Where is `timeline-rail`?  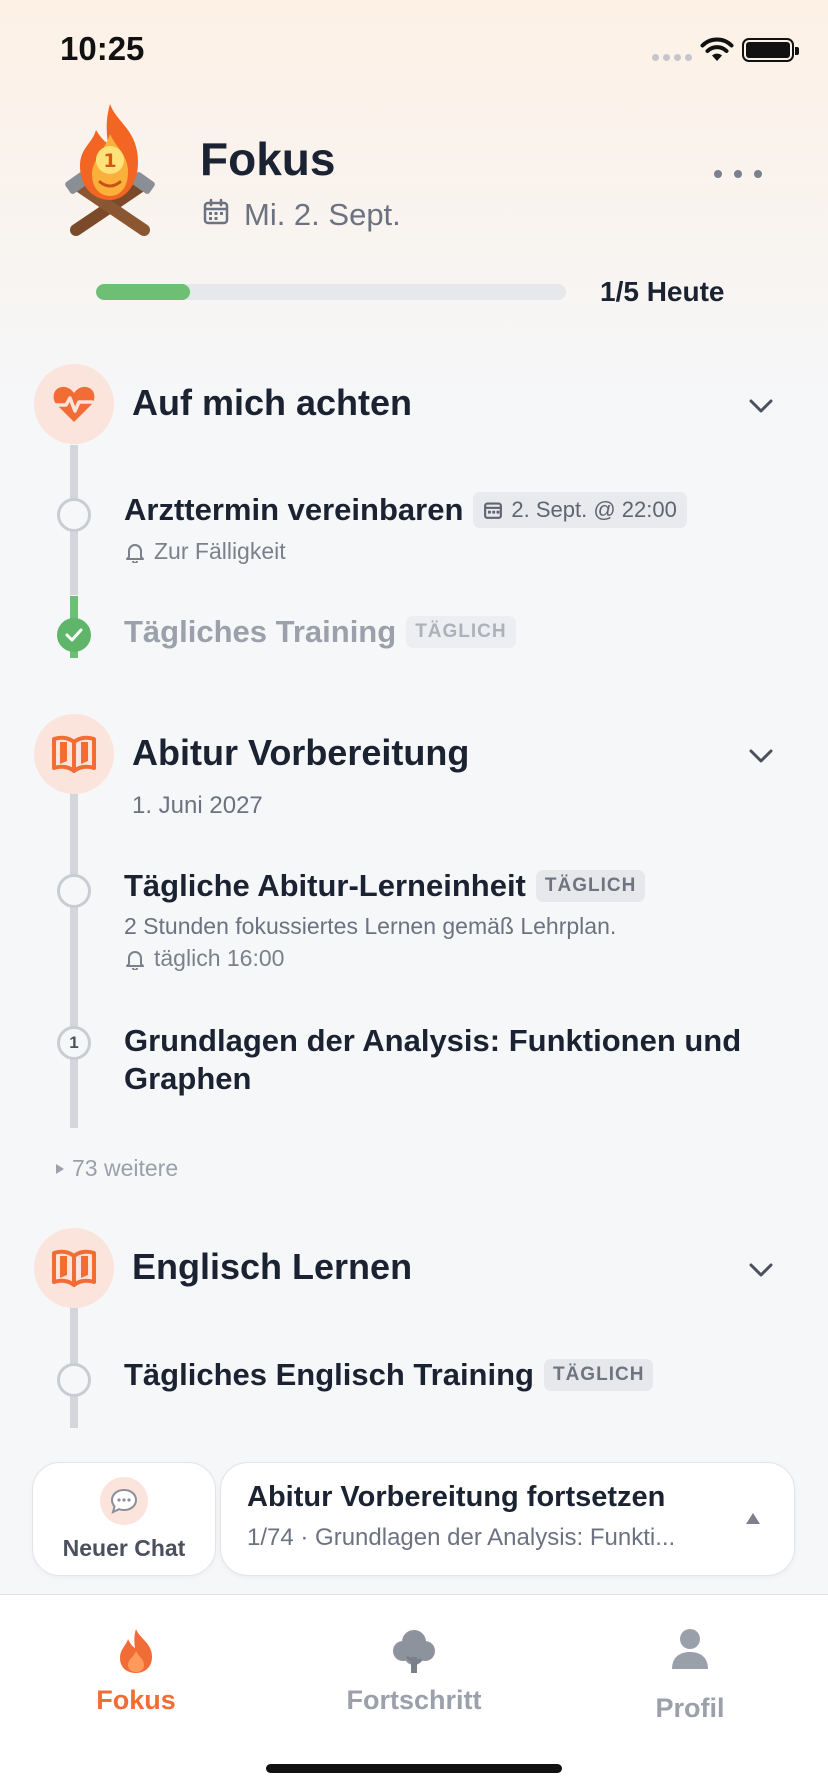
timeline-rail is located at coordinates (74, 960).